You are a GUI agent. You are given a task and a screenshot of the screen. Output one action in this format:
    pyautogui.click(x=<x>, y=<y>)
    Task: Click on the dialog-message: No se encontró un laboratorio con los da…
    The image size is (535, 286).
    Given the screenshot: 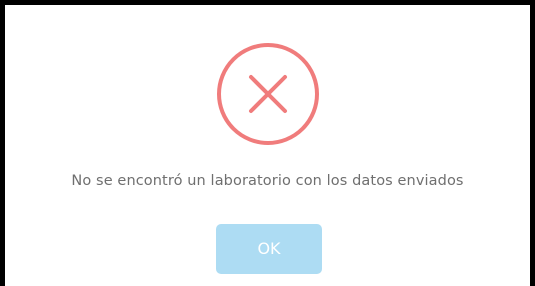 What is the action you would take?
    pyautogui.click(x=267, y=181)
    